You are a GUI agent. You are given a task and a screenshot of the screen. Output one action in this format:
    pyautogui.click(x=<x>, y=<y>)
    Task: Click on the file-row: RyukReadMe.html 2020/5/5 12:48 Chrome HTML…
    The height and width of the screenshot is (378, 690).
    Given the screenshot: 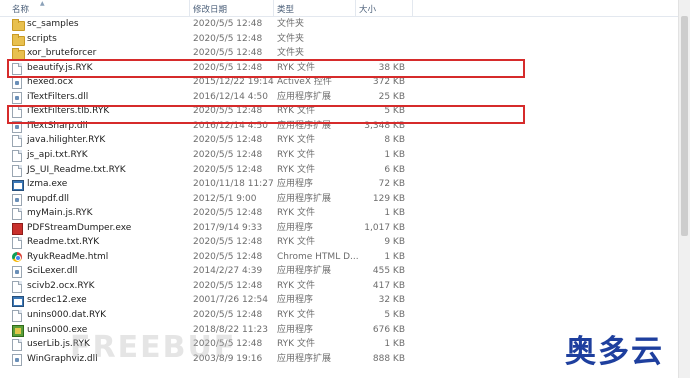 What is the action you would take?
    pyautogui.click(x=339, y=257)
    